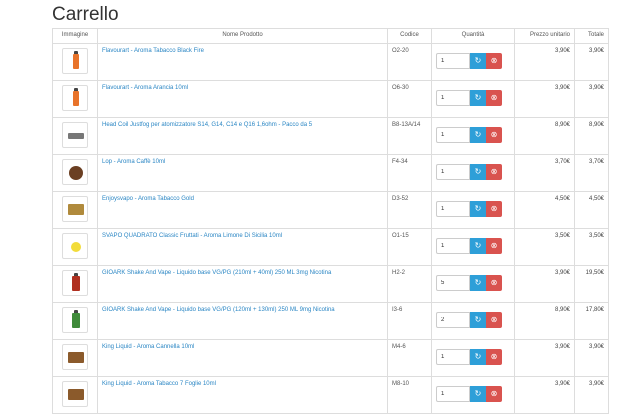 The image size is (640, 418). What do you see at coordinates (591, 210) in the screenshot?
I see `row-total: 4,50€` at bounding box center [591, 210].